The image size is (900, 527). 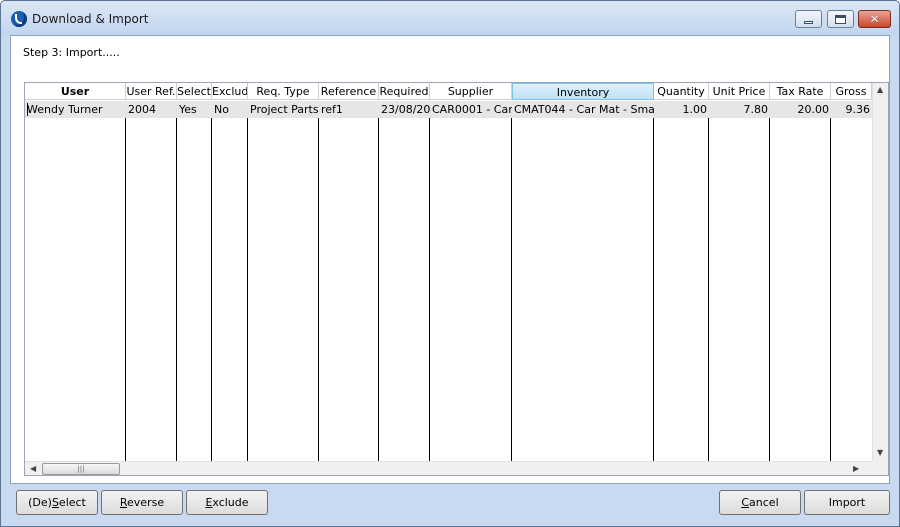 What do you see at coordinates (808, 22) in the screenshot?
I see `minimize-icon` at bounding box center [808, 22].